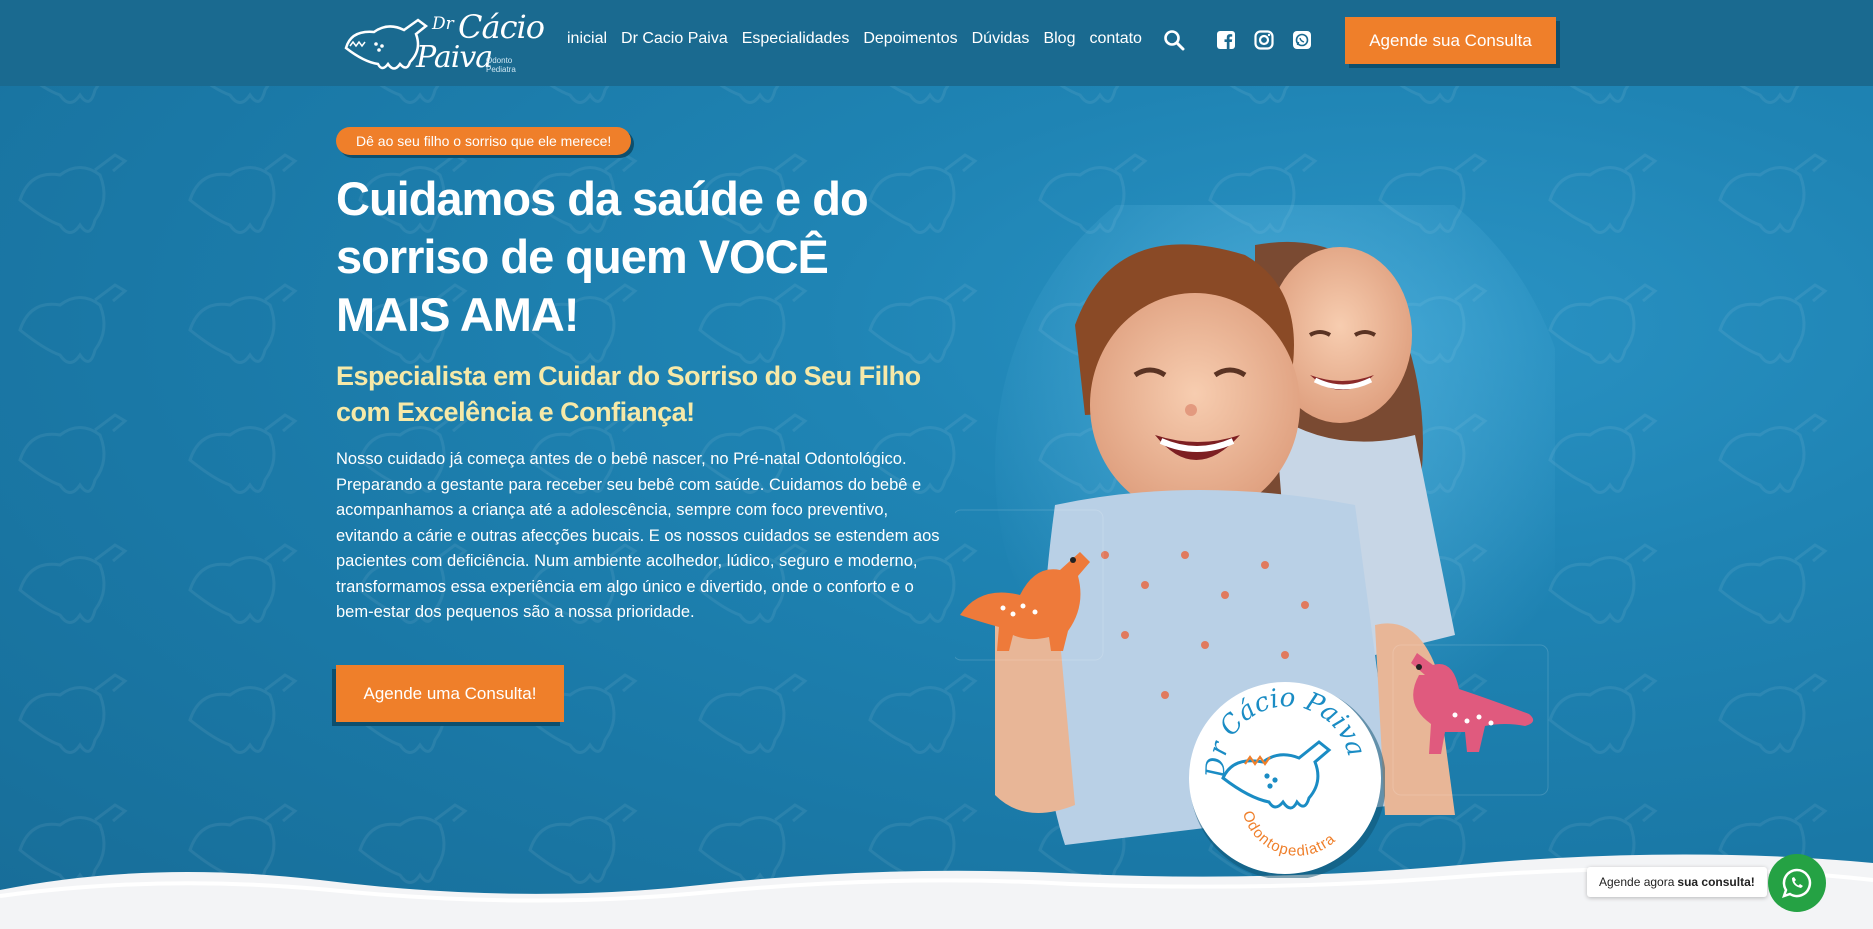 The height and width of the screenshot is (929, 1873). I want to click on instagram-icon, so click(1264, 40).